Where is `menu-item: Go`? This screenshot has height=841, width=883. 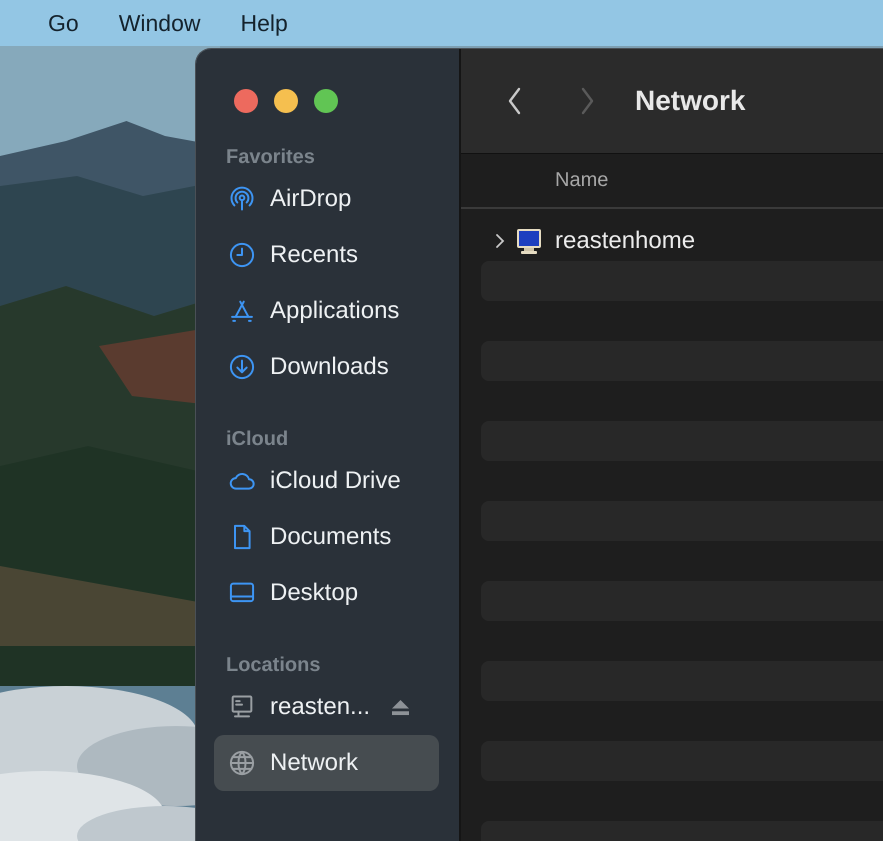
menu-item: Go is located at coordinates (63, 23).